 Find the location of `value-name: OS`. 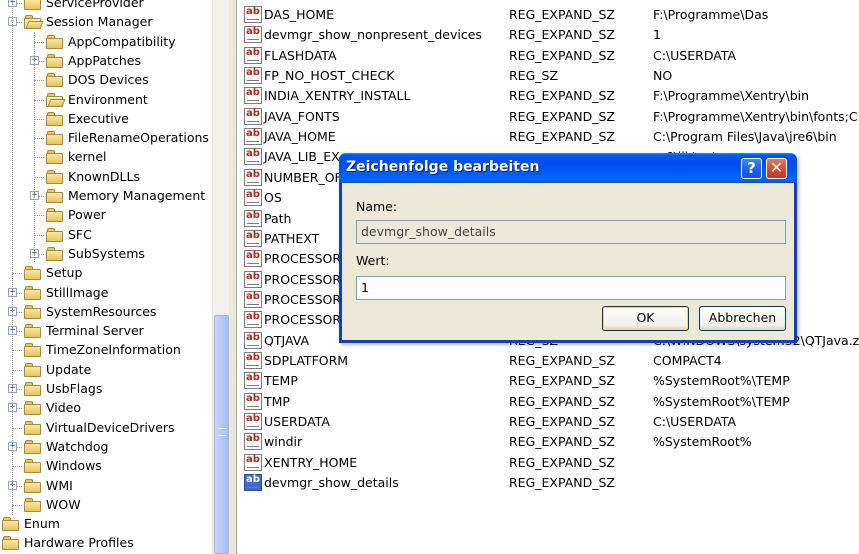

value-name: OS is located at coordinates (273, 198).